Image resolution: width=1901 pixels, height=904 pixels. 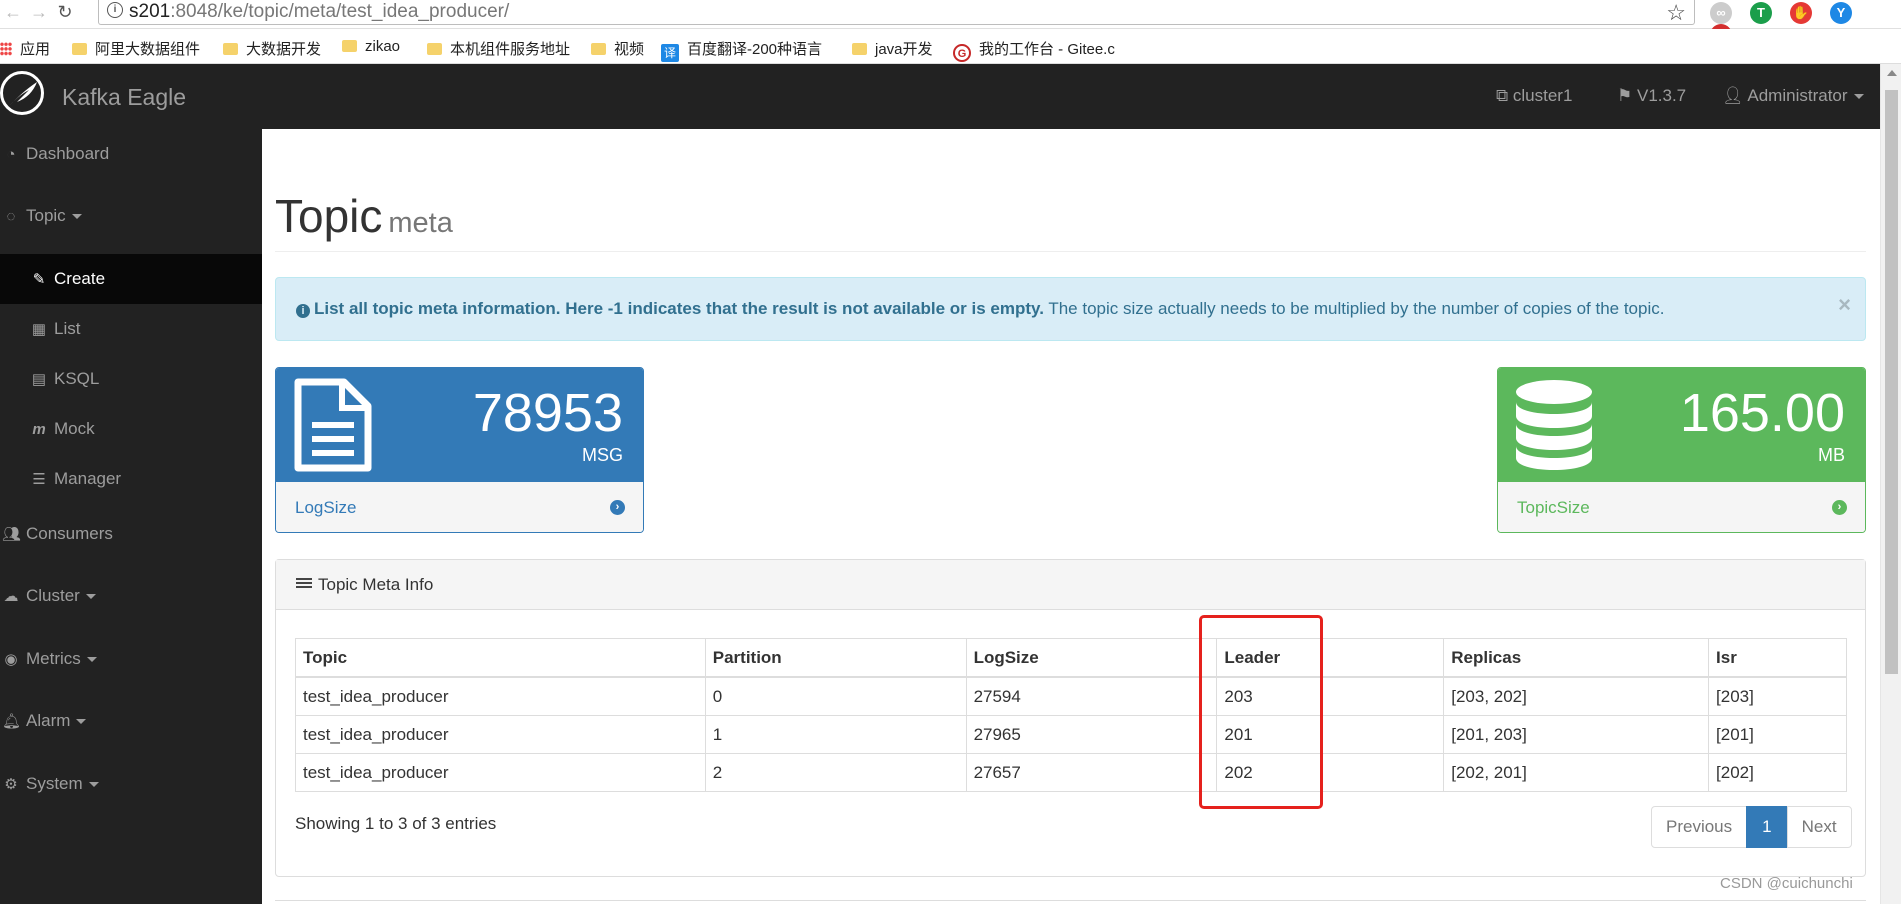 What do you see at coordinates (1844, 305) in the screenshot?
I see `close-icon: ×` at bounding box center [1844, 305].